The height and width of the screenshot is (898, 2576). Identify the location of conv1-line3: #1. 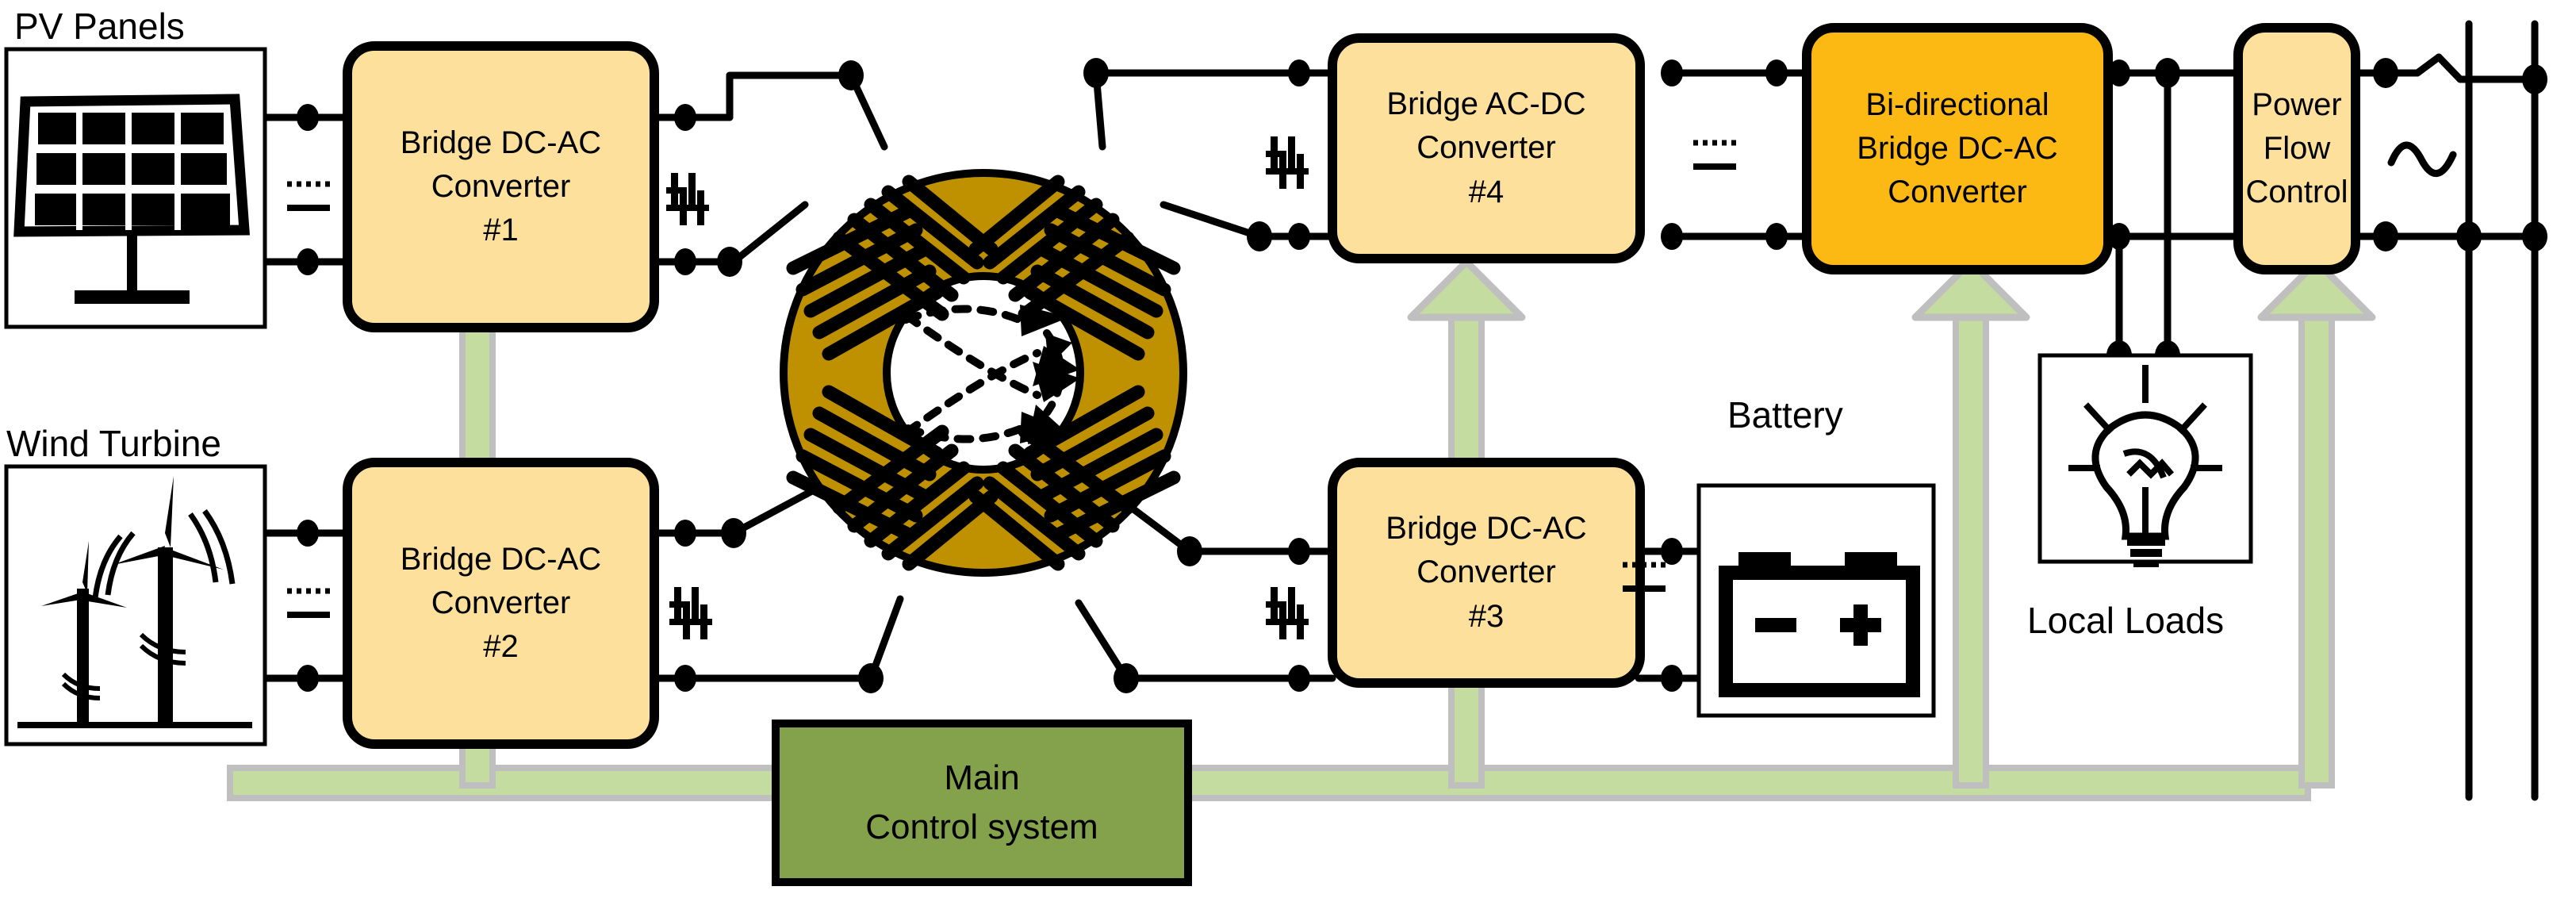
(501, 230).